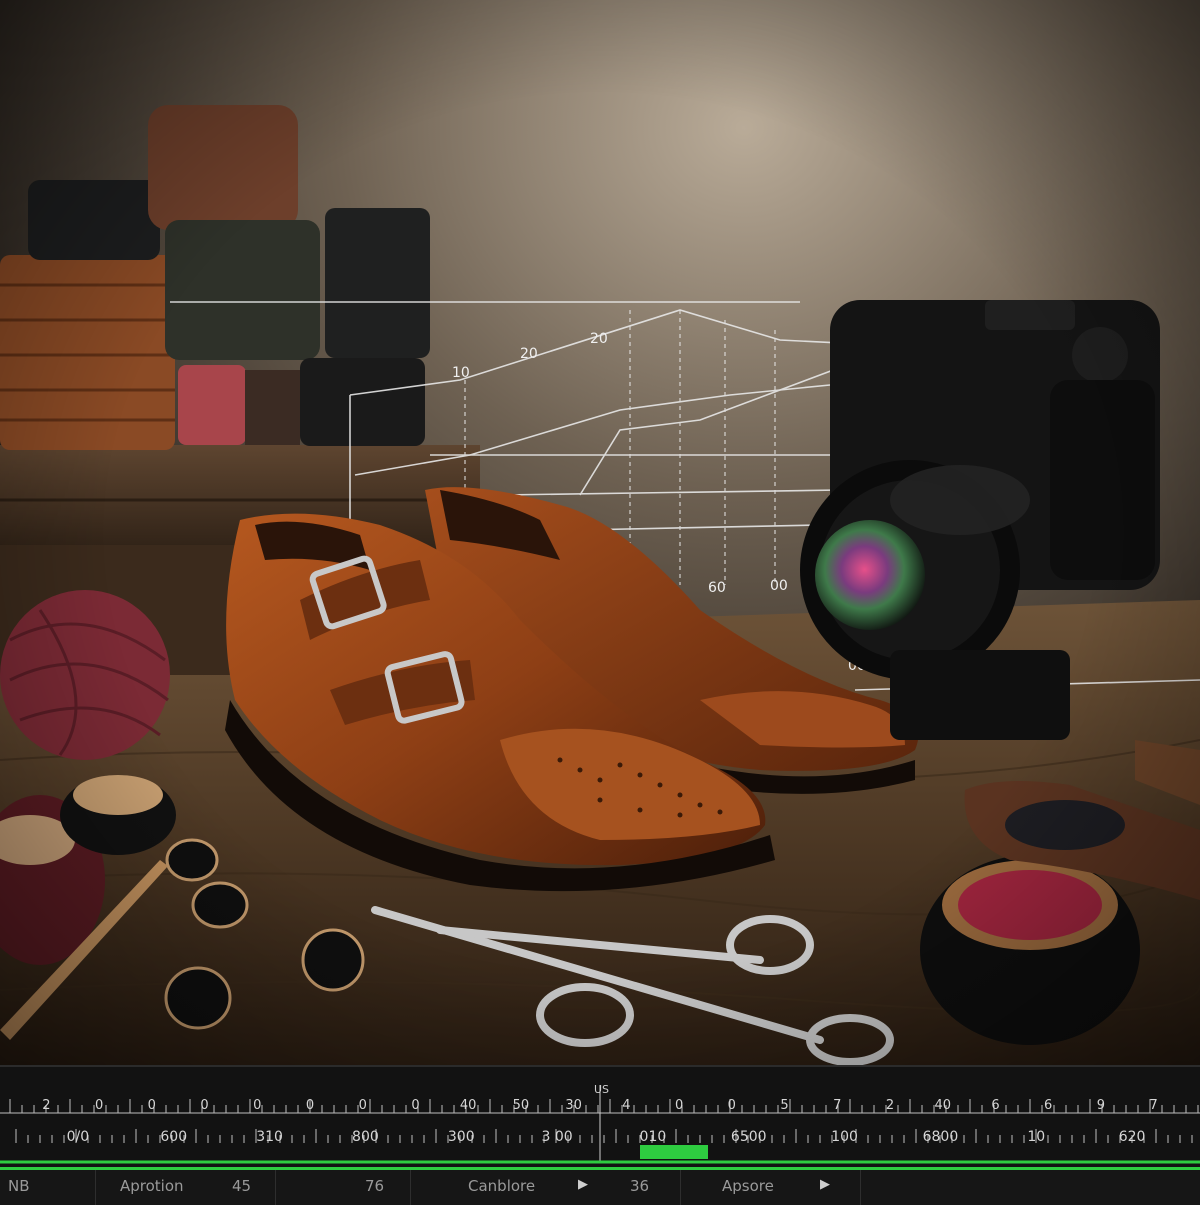 Image resolution: width=1200 pixels, height=1205 pixels. Describe the element at coordinates (556, 1137) in the screenshot. I see `ruler-bottom-label: 3 00` at that location.